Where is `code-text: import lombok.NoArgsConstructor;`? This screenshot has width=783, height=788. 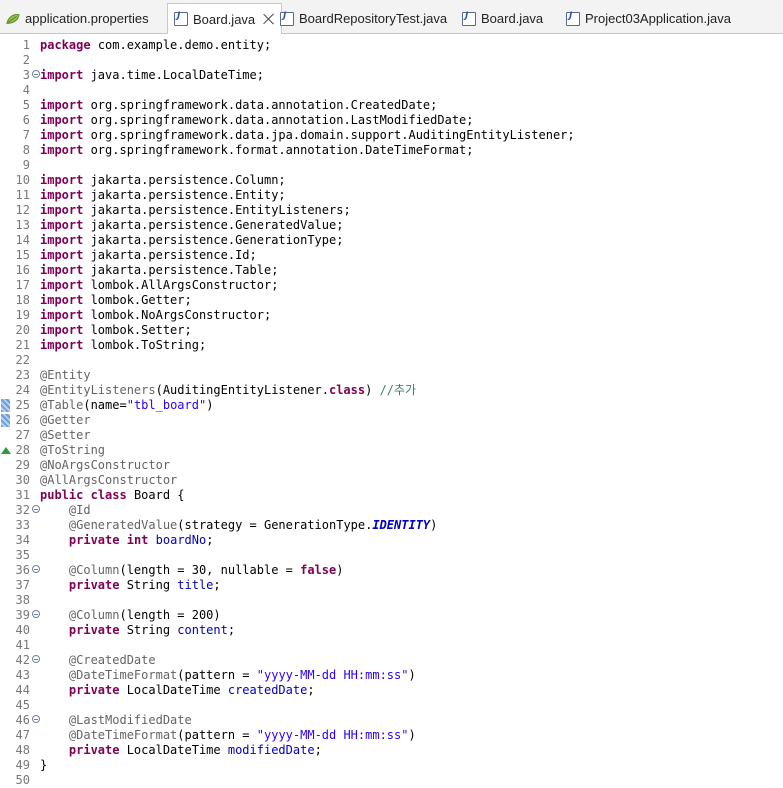 code-text: import lombok.NoArgsConstructor; is located at coordinates (155, 315).